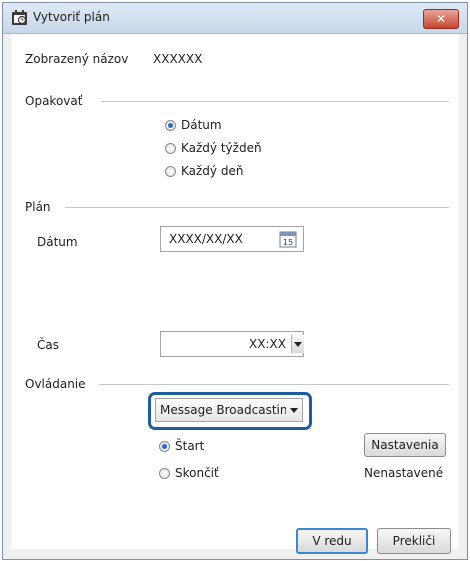 The height and width of the screenshot is (561, 470). I want to click on plan-divider, so click(257, 207).